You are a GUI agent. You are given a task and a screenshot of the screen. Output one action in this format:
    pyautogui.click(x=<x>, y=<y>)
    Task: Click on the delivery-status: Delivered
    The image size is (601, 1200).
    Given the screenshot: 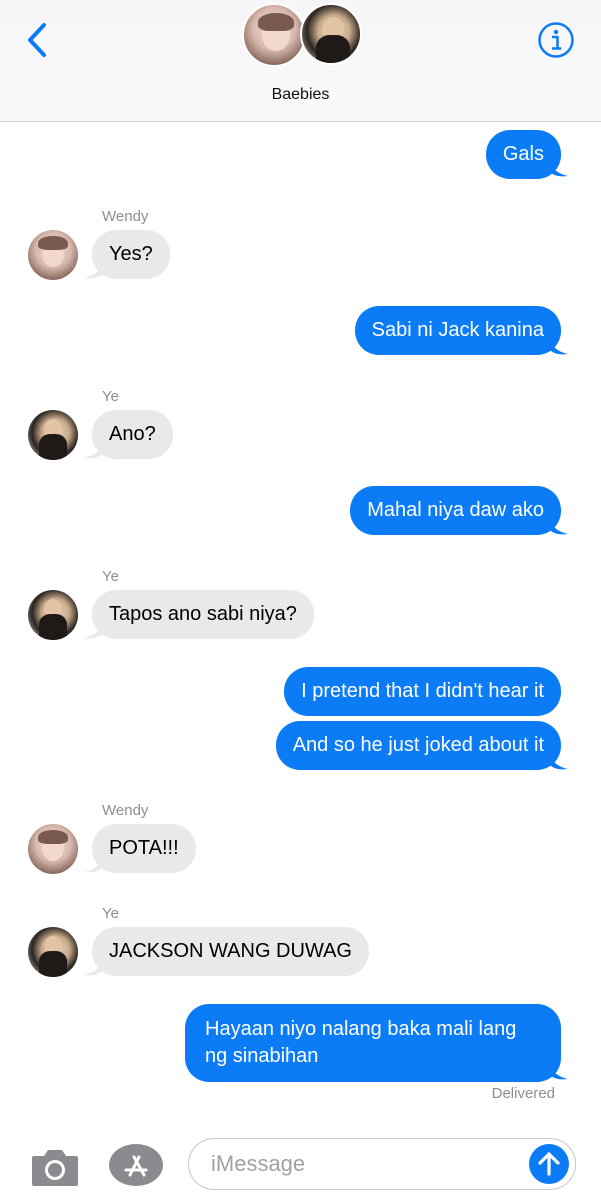 What is the action you would take?
    pyautogui.click(x=523, y=1093)
    